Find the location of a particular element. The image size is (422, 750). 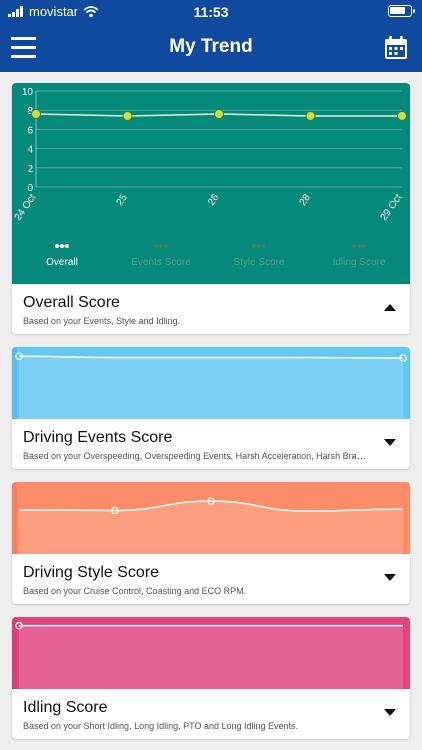

x-tick-label: 29 Oct is located at coordinates (392, 207).